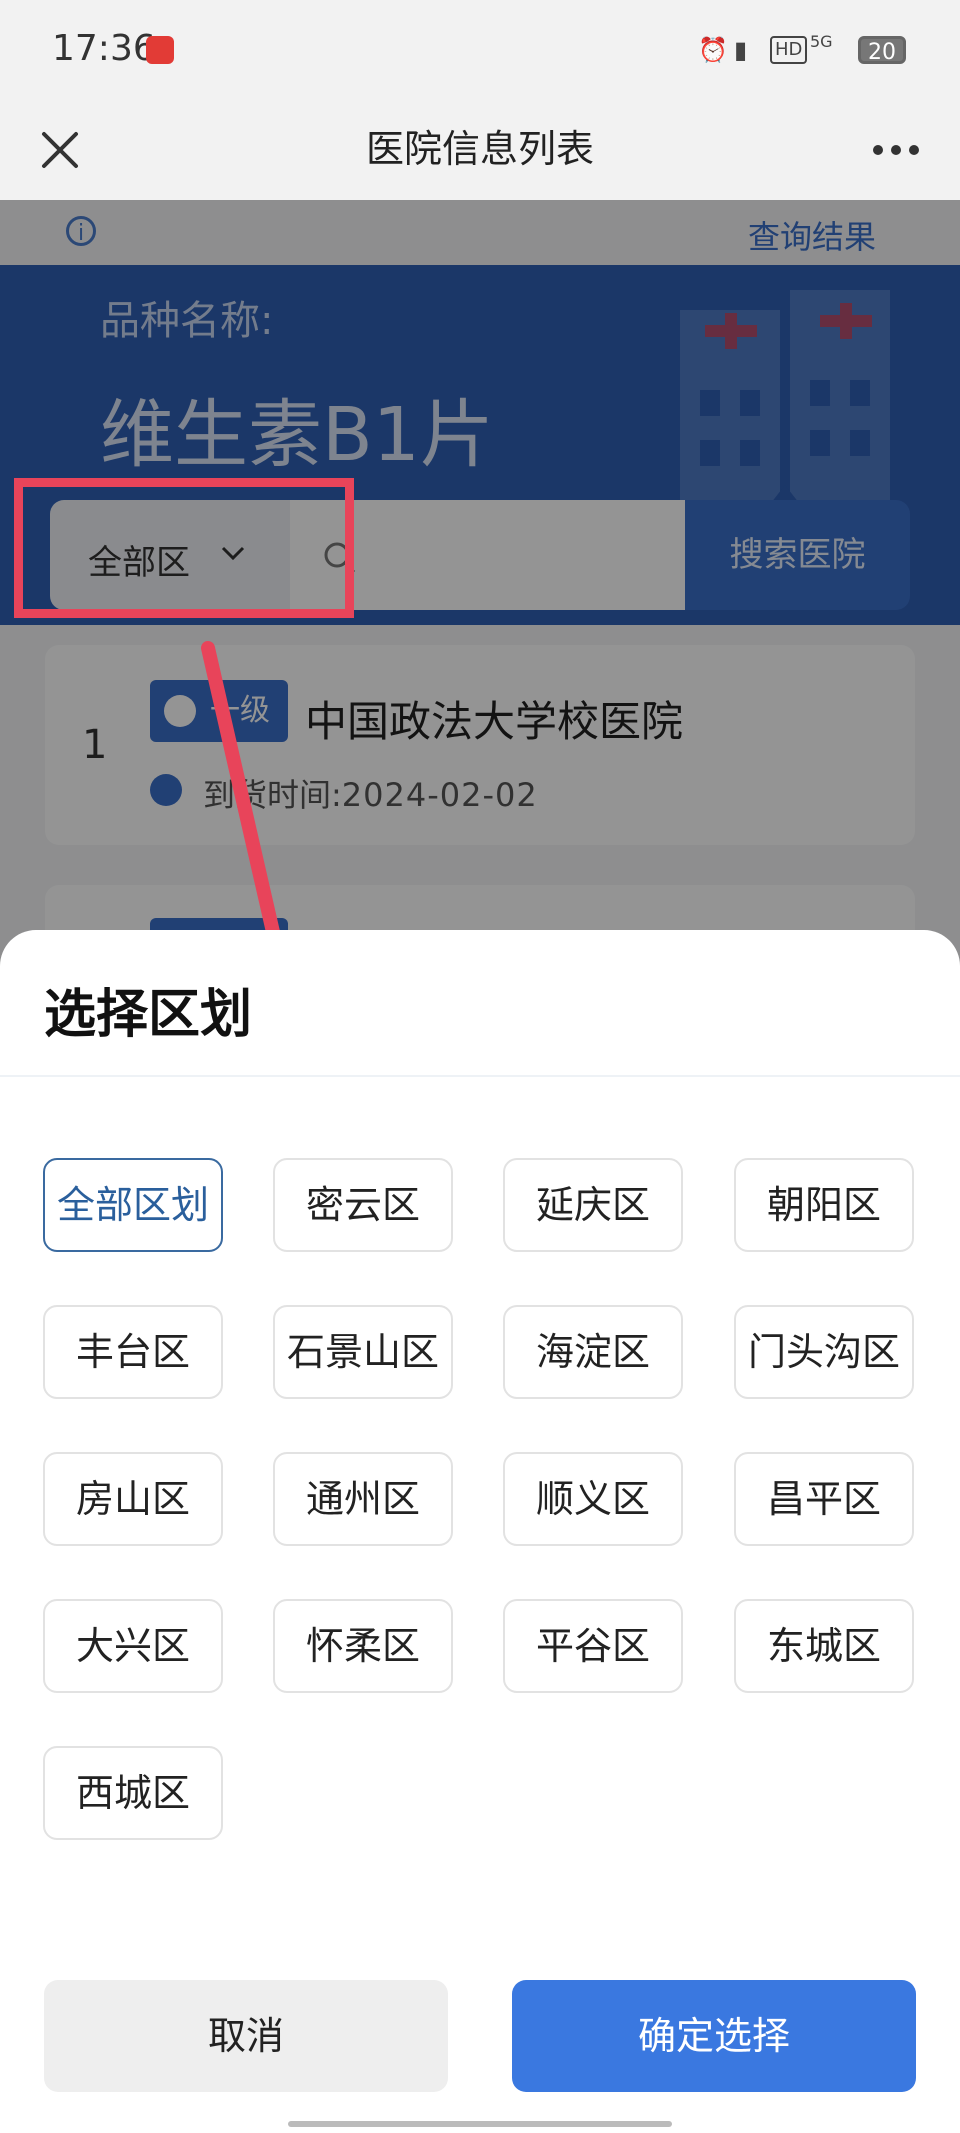 The width and height of the screenshot is (960, 2133). I want to click on district-option: 怀柔区, so click(363, 1646).